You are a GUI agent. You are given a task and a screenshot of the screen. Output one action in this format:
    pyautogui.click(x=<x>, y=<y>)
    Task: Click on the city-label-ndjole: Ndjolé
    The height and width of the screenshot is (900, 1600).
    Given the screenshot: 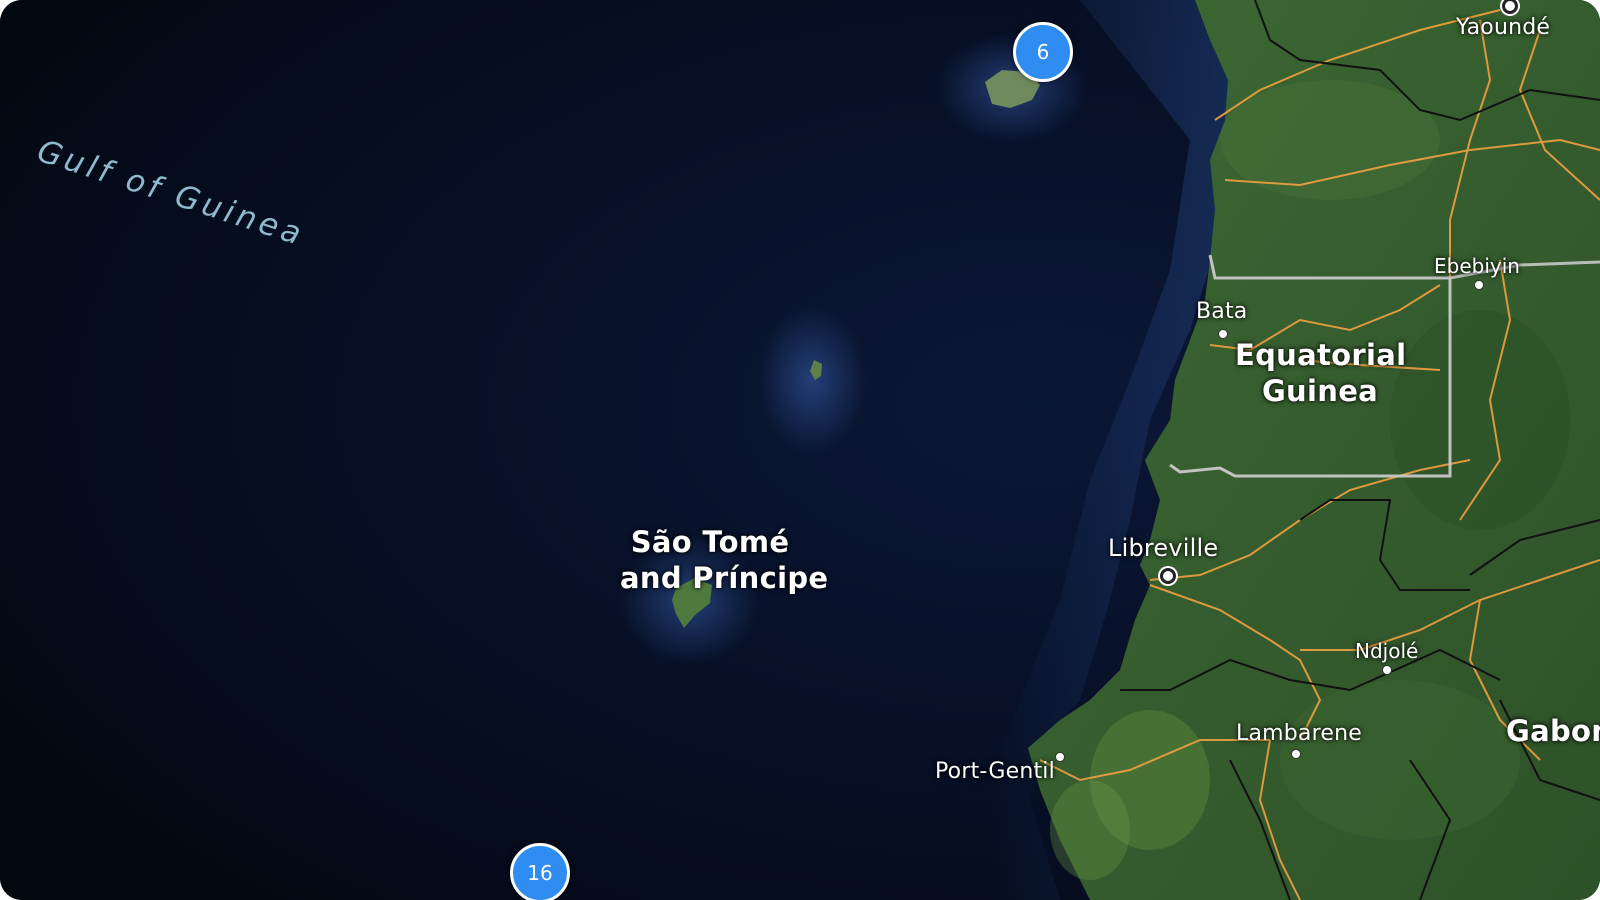 What is the action you would take?
    pyautogui.click(x=1387, y=651)
    